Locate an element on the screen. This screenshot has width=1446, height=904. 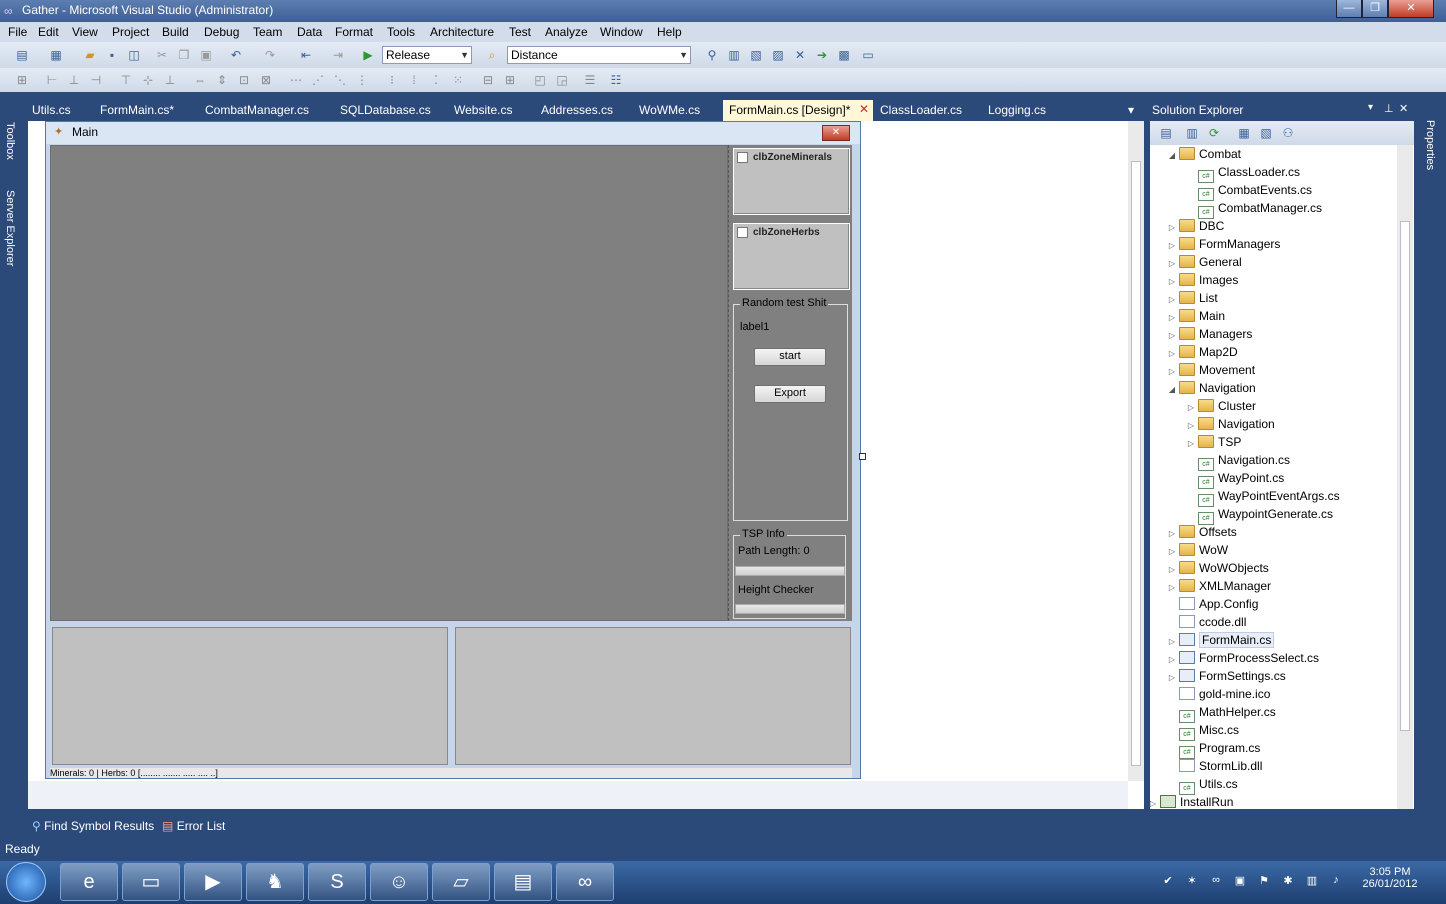
center-vertically-icon: ⊞ is located at coordinates (510, 80).